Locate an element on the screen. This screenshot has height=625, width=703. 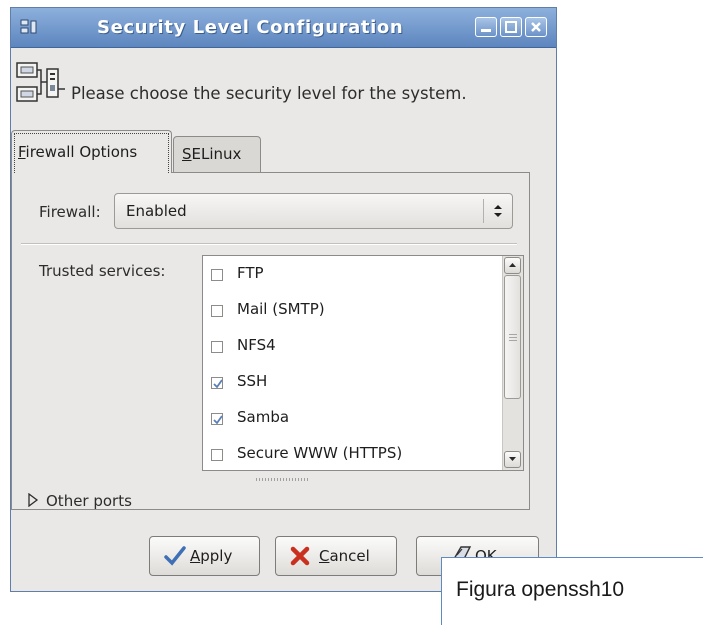
combo-separator is located at coordinates (483, 211).